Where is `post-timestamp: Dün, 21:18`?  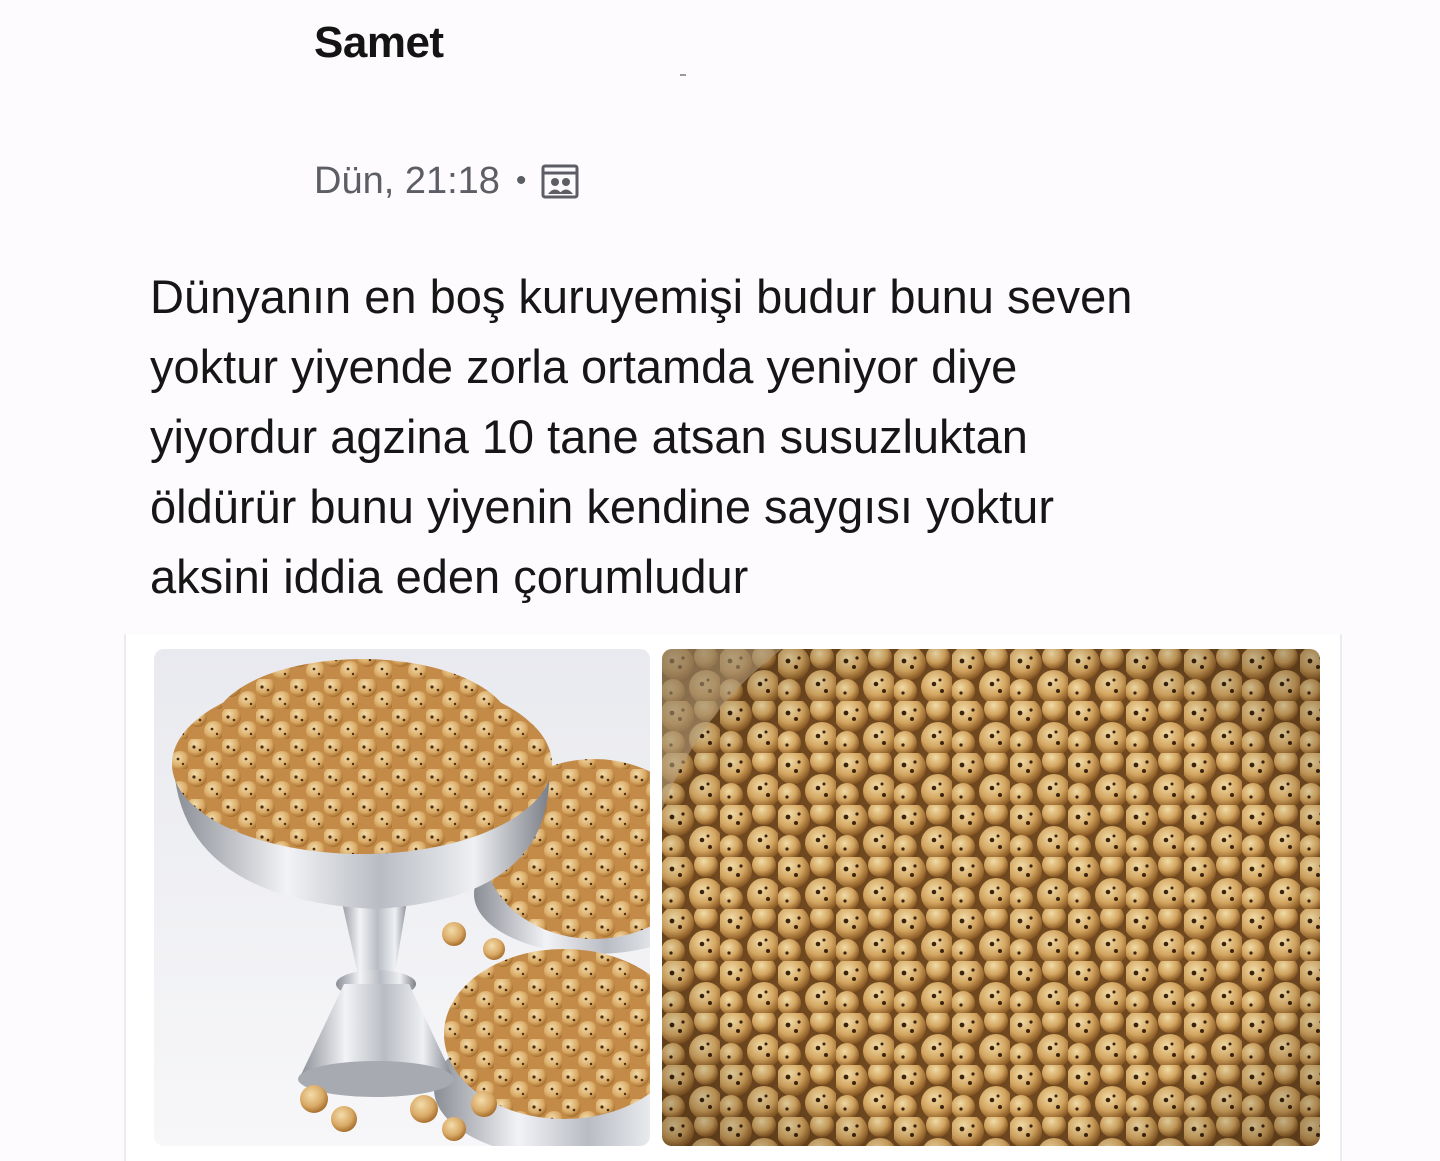 post-timestamp: Dün, 21:18 is located at coordinates (407, 181).